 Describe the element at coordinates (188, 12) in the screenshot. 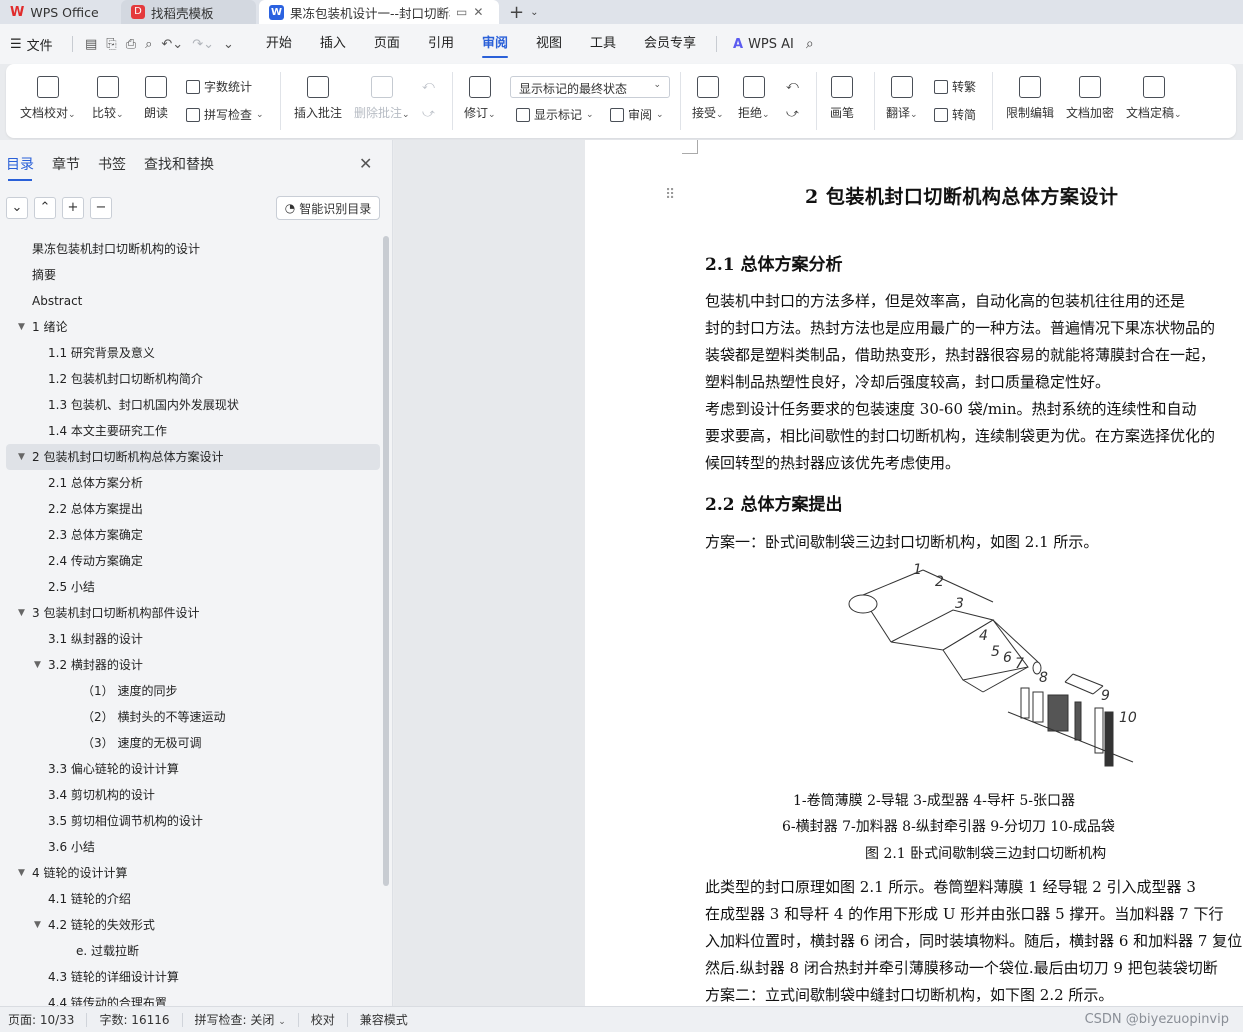

I see `tab-docer-templates: D 找稻壳模板` at that location.